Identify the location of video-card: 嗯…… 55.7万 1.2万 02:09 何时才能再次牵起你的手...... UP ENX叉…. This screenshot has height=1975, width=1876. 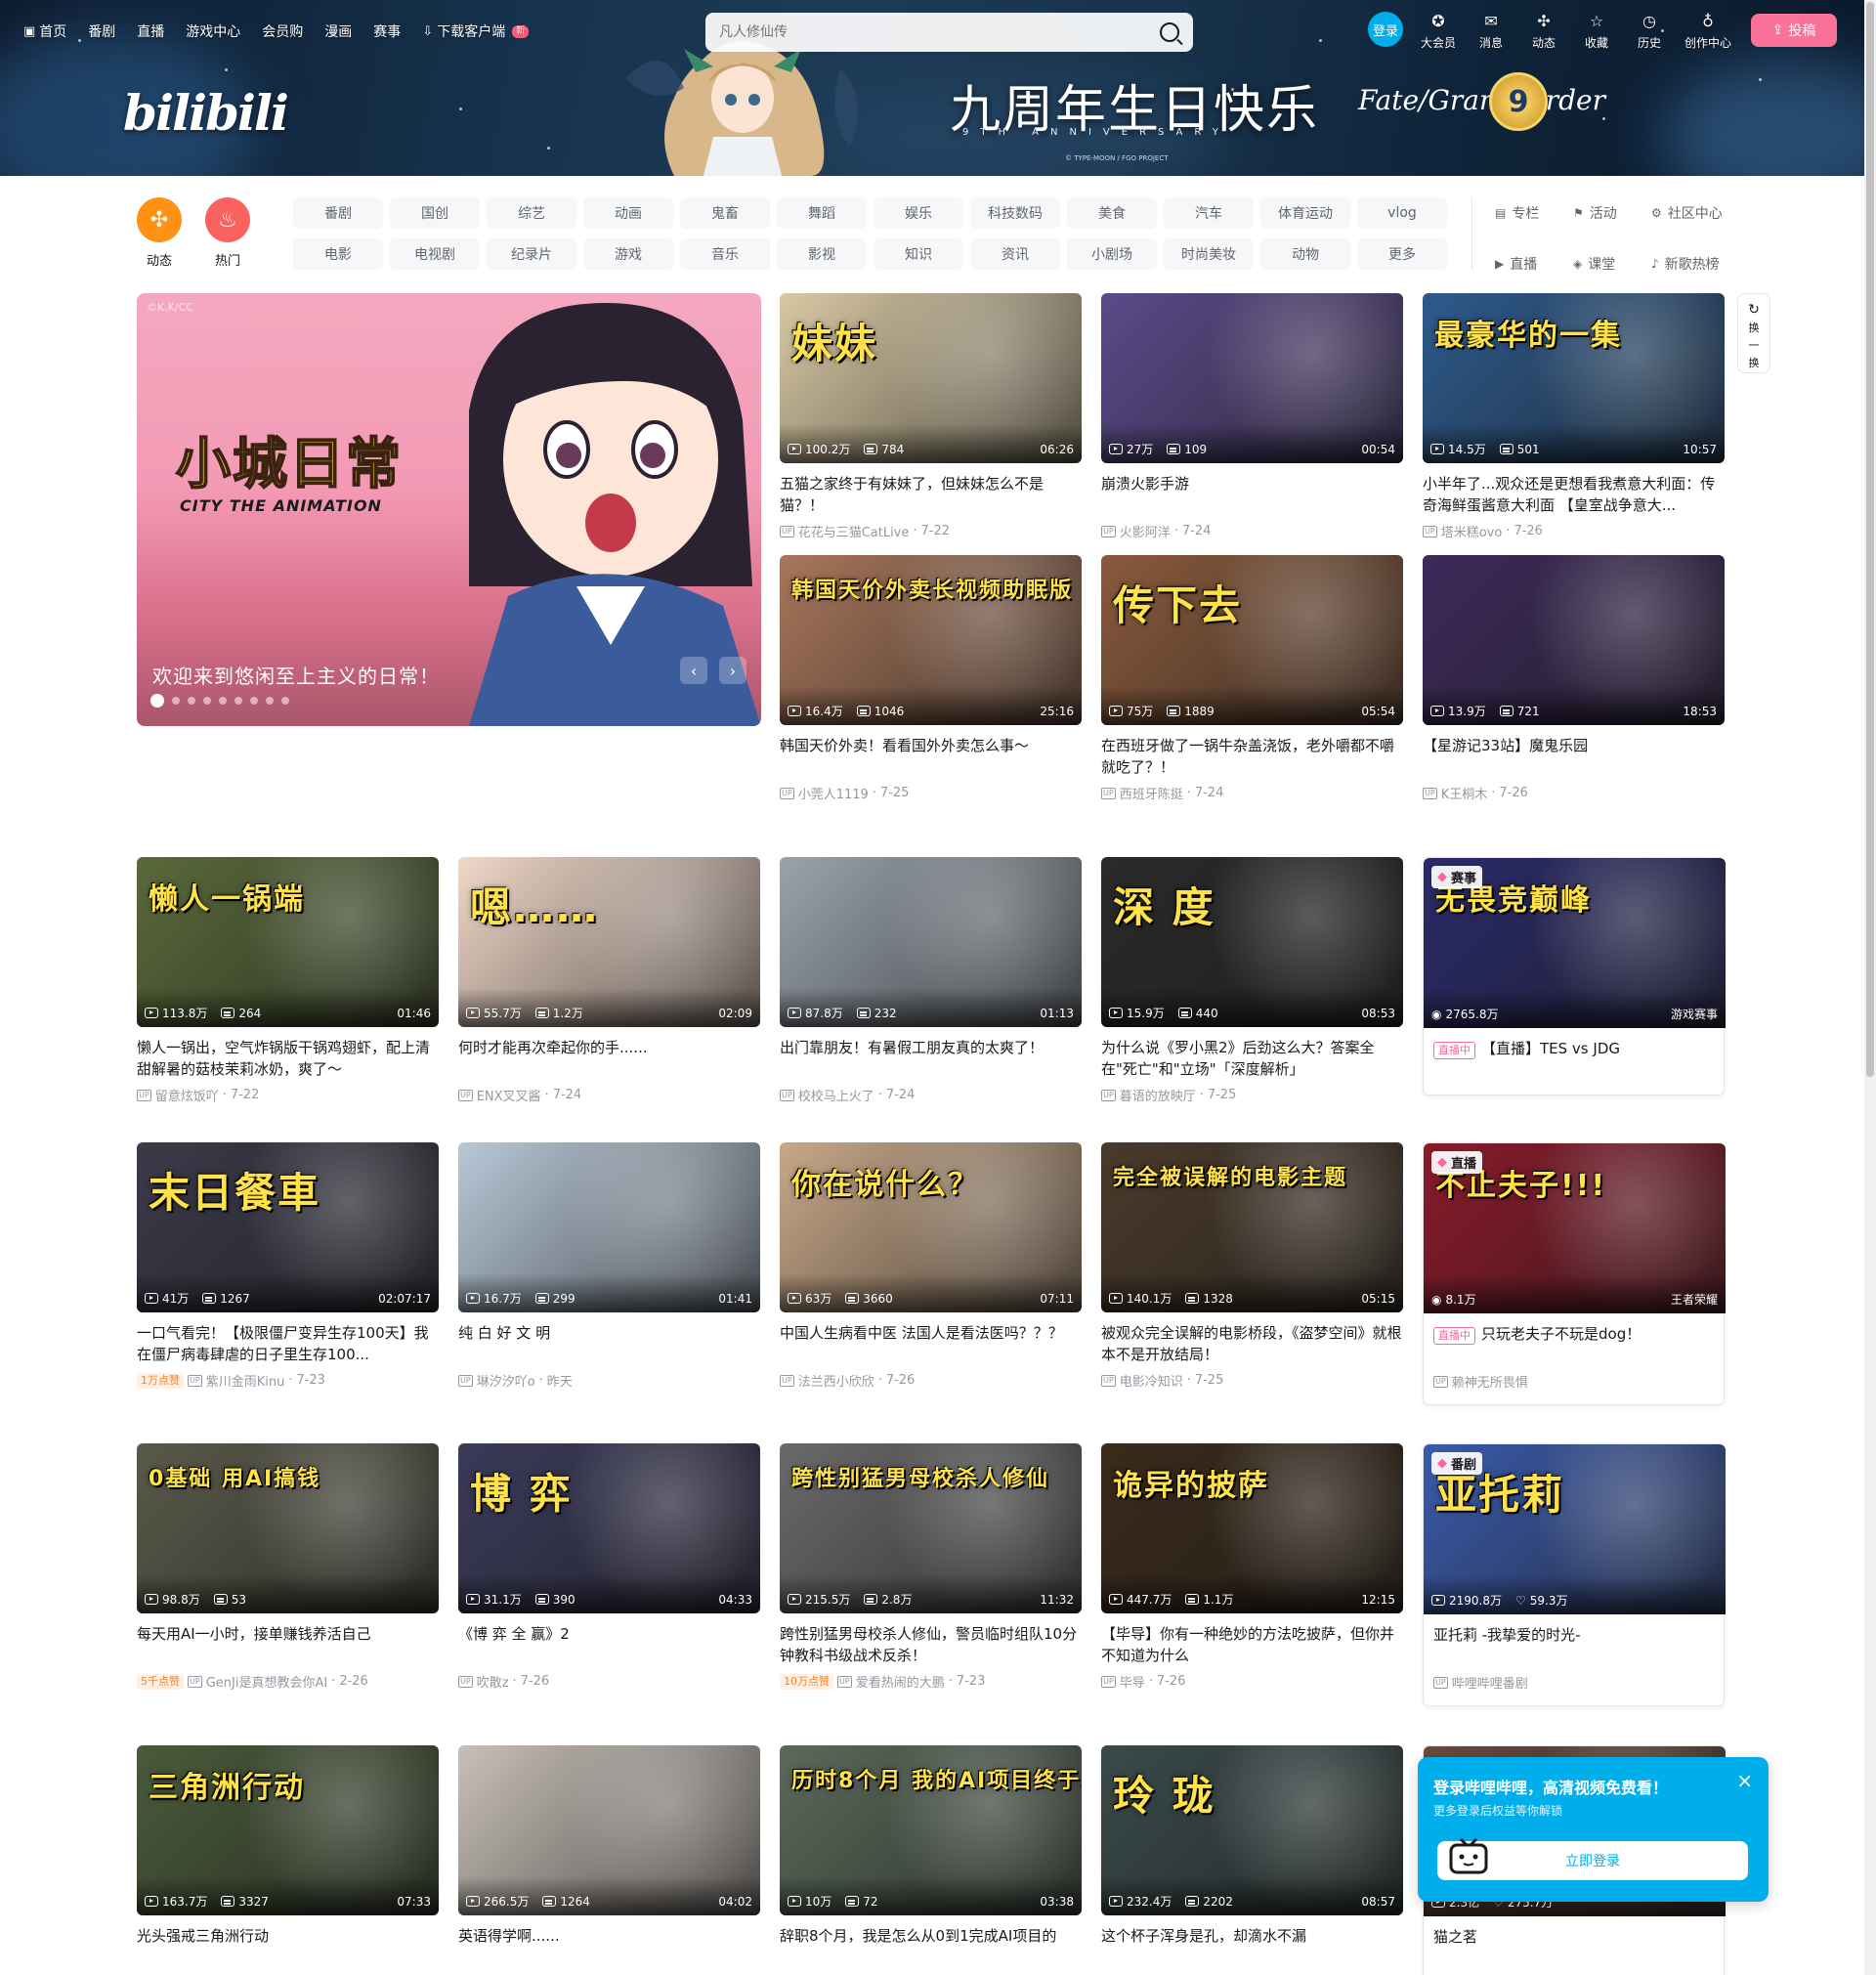
(609, 981).